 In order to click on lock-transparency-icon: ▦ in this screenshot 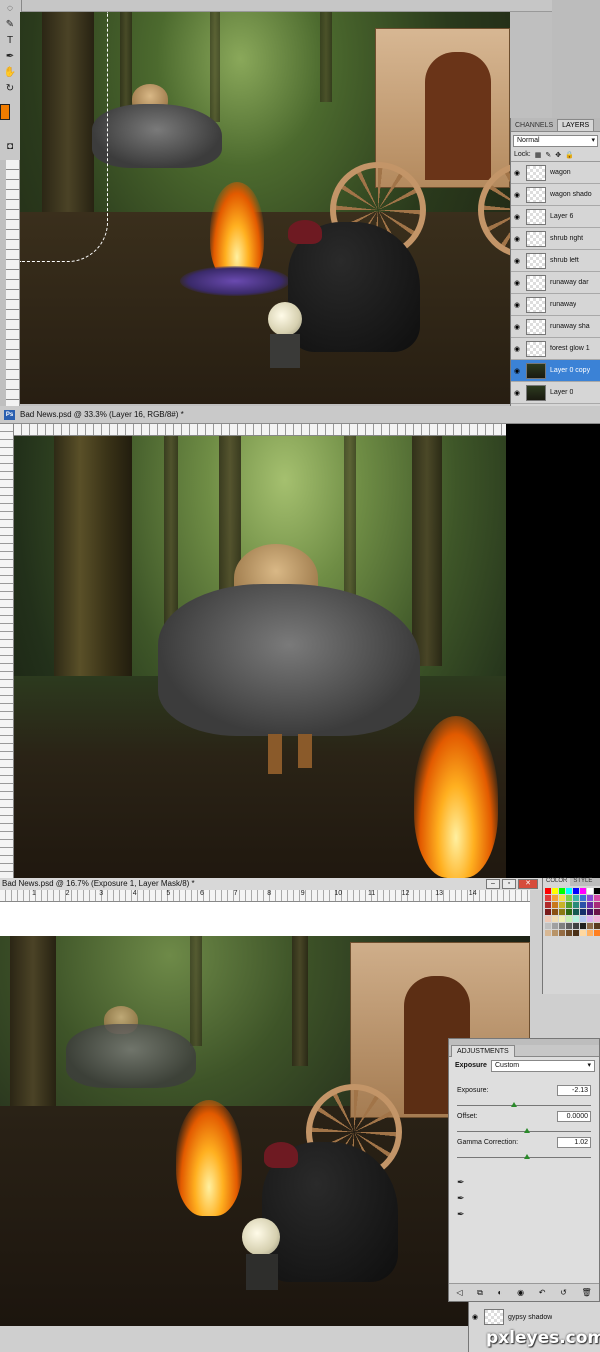, I will do `click(538, 155)`.